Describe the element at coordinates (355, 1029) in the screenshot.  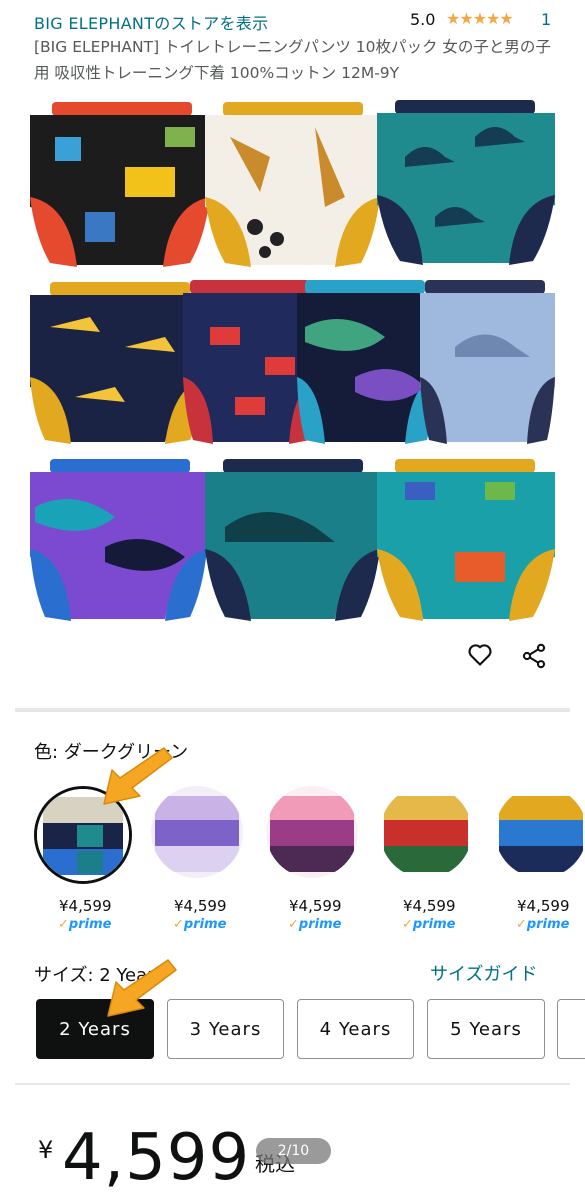
I see `size-option-4-years: 4 Years` at that location.